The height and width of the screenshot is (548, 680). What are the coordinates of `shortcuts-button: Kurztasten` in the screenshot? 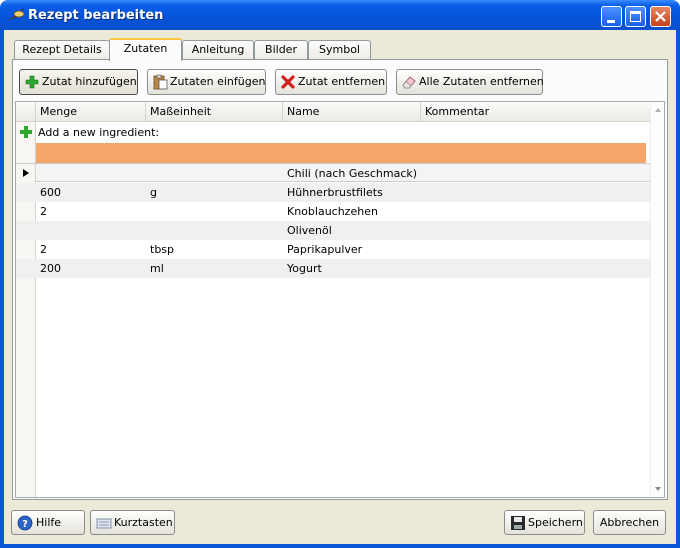 It's located at (132, 522).